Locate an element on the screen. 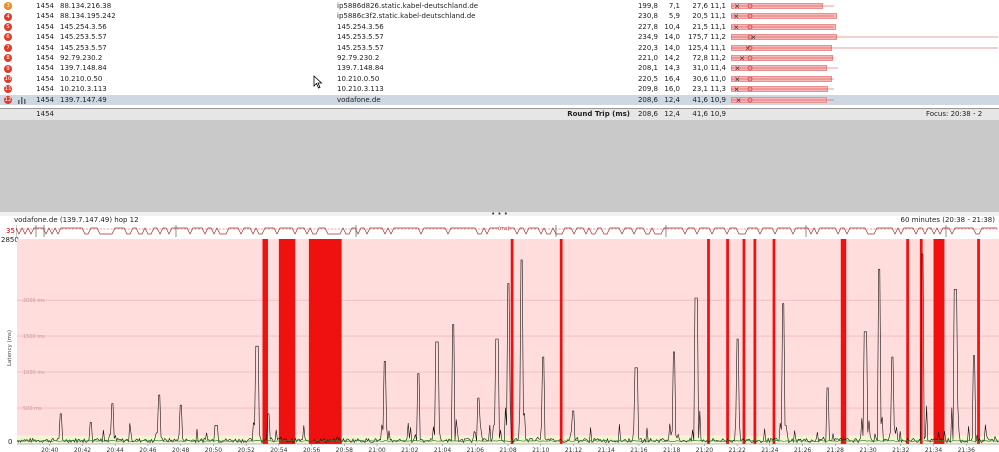  hop-hostname: 10.210.0.50 is located at coordinates (358, 78).